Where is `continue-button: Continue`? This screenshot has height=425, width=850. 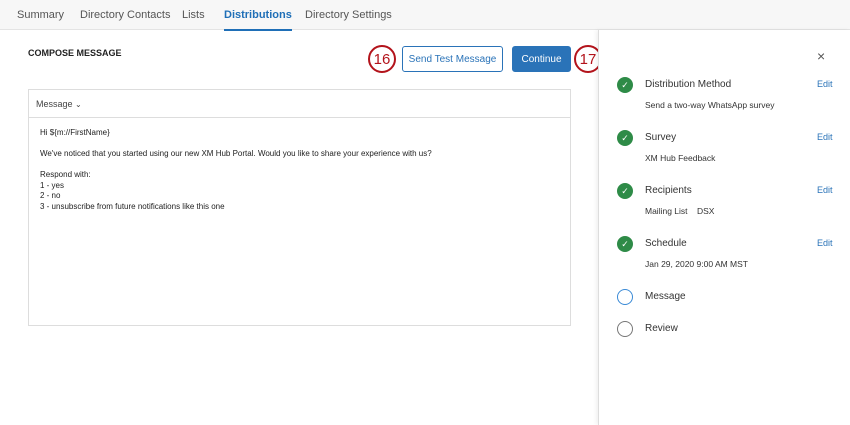 continue-button: Continue is located at coordinates (541, 59).